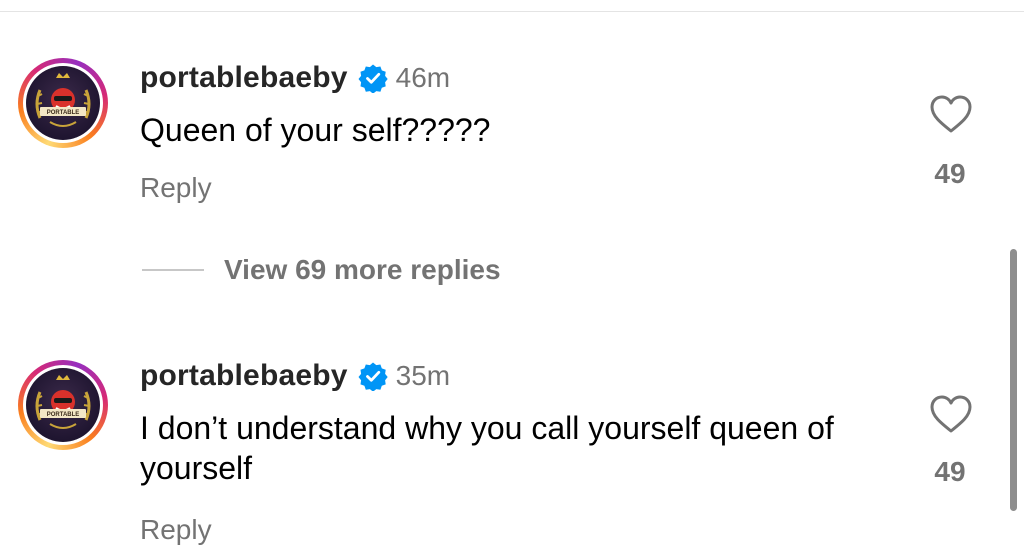  I want to click on replies-divider-line, so click(173, 270).